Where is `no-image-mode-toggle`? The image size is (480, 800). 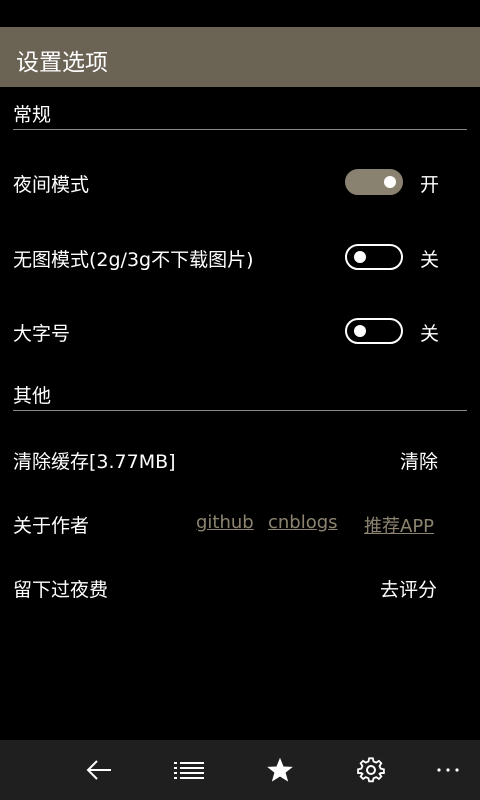
no-image-mode-toggle is located at coordinates (374, 257).